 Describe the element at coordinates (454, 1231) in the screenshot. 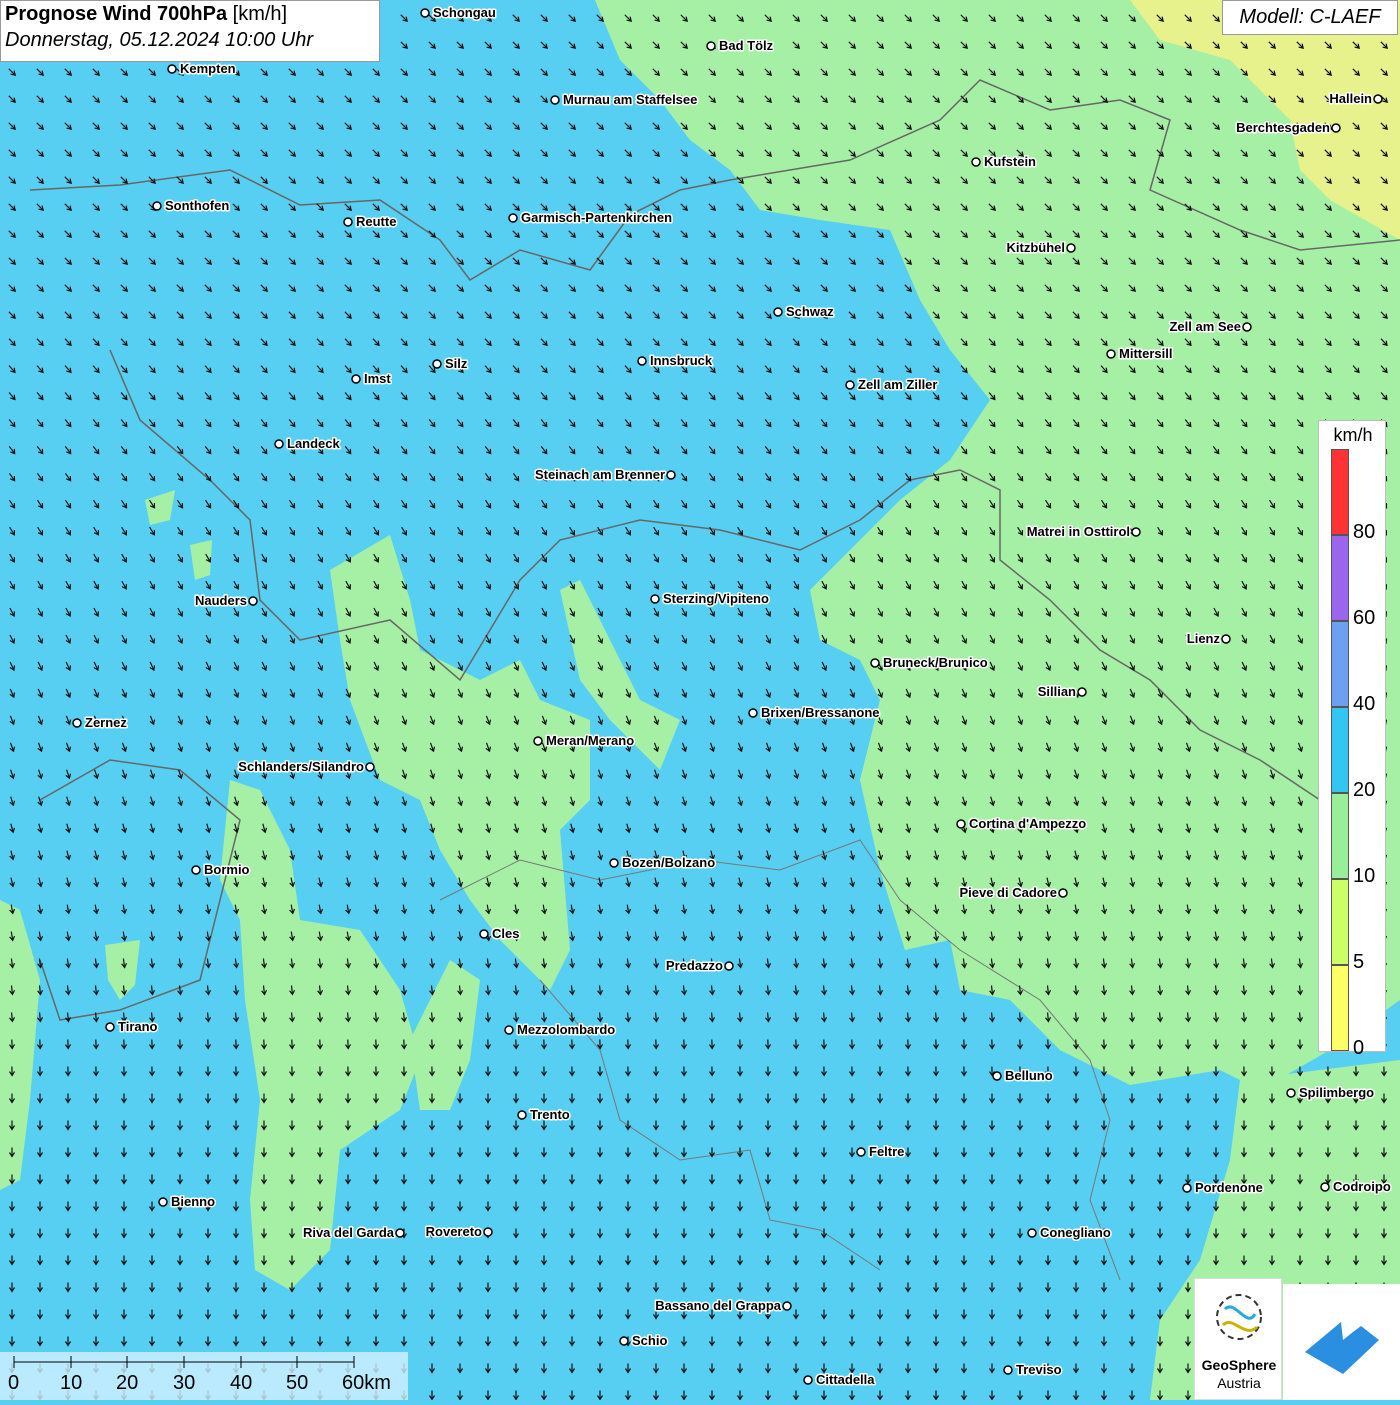

I see `city-label-rovereto: Rovereto` at that location.